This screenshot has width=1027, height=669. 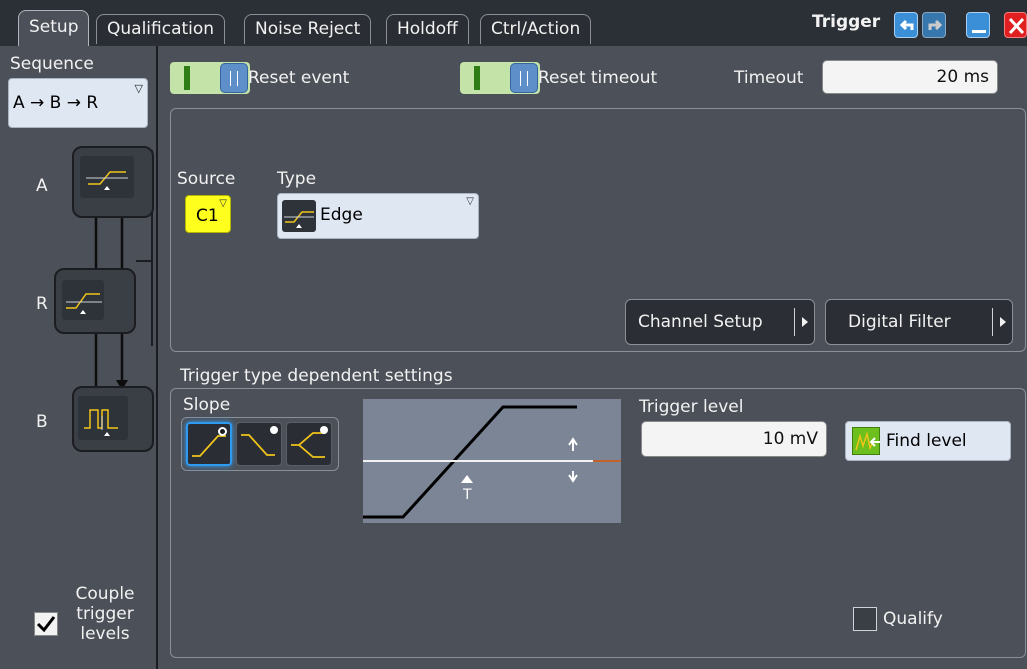 I want to click on undo-button, so click(x=906, y=25).